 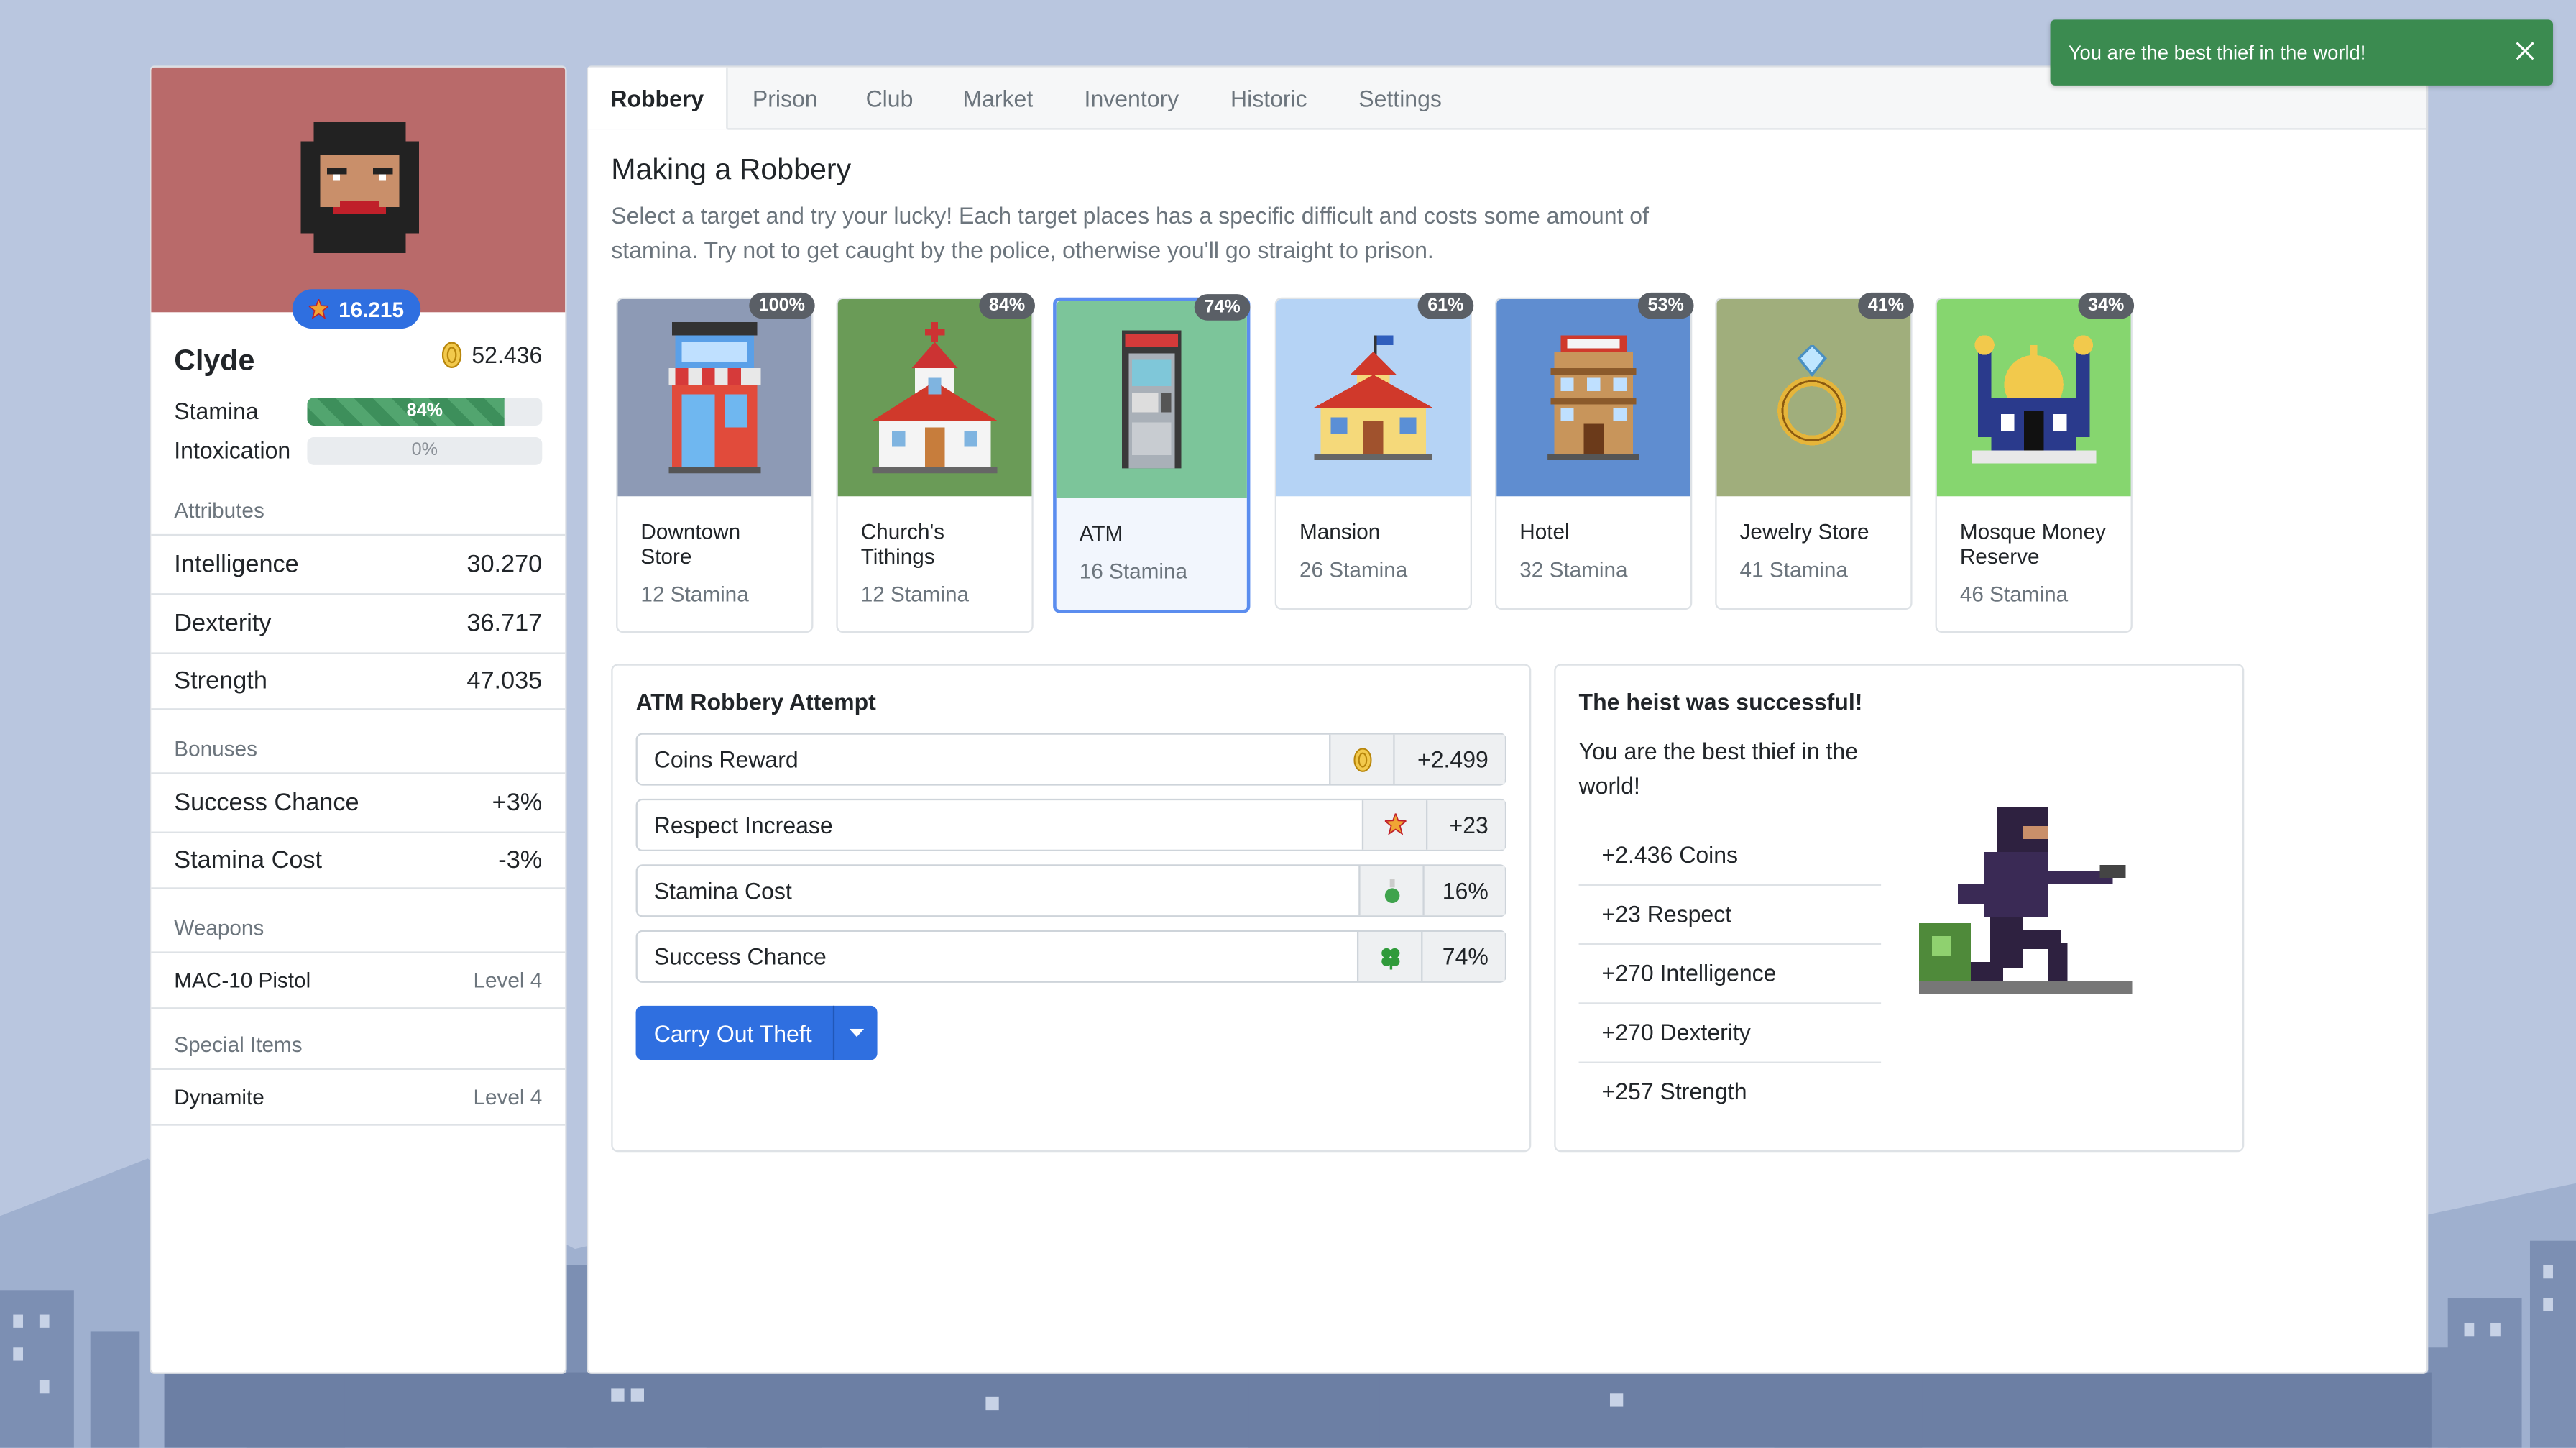 What do you see at coordinates (508, 980) in the screenshot?
I see `weapon-level: Level 4` at bounding box center [508, 980].